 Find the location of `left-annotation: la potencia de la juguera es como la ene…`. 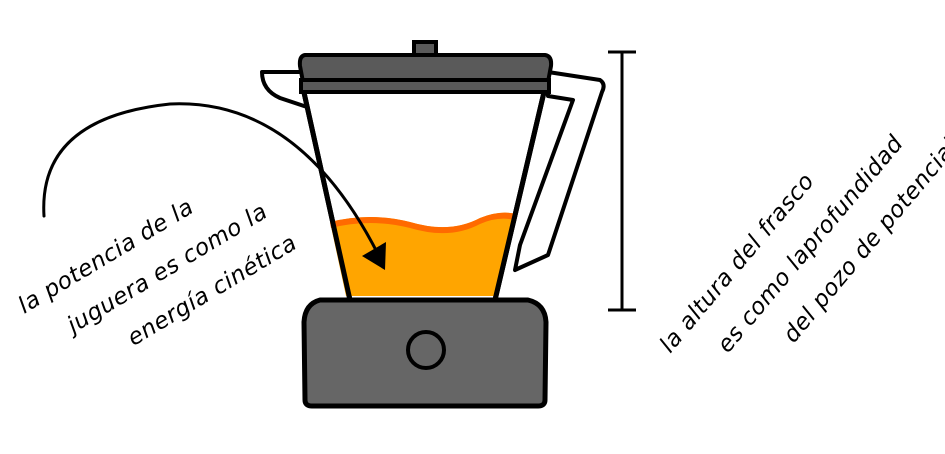

left-annotation: la potencia de la juguera es como la ene… is located at coordinates (158, 272).